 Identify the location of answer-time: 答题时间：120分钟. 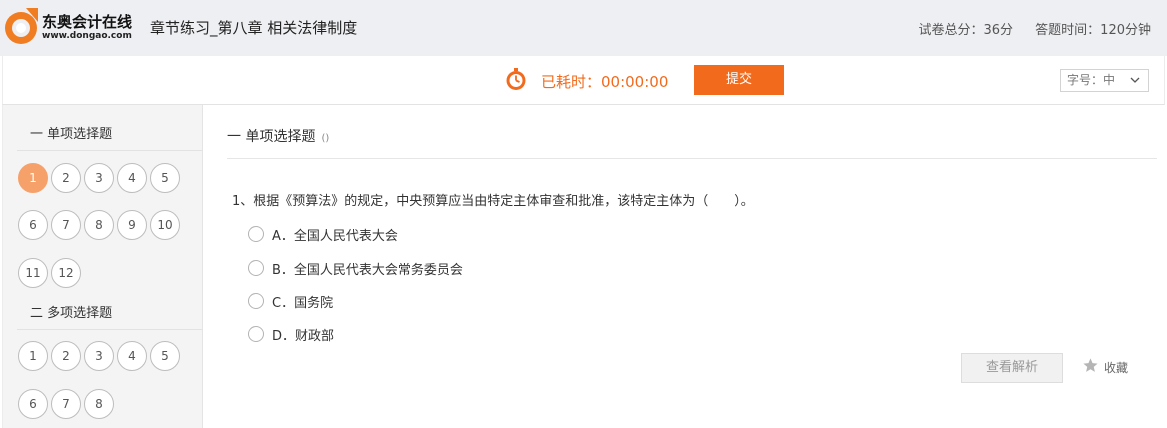
(1093, 30).